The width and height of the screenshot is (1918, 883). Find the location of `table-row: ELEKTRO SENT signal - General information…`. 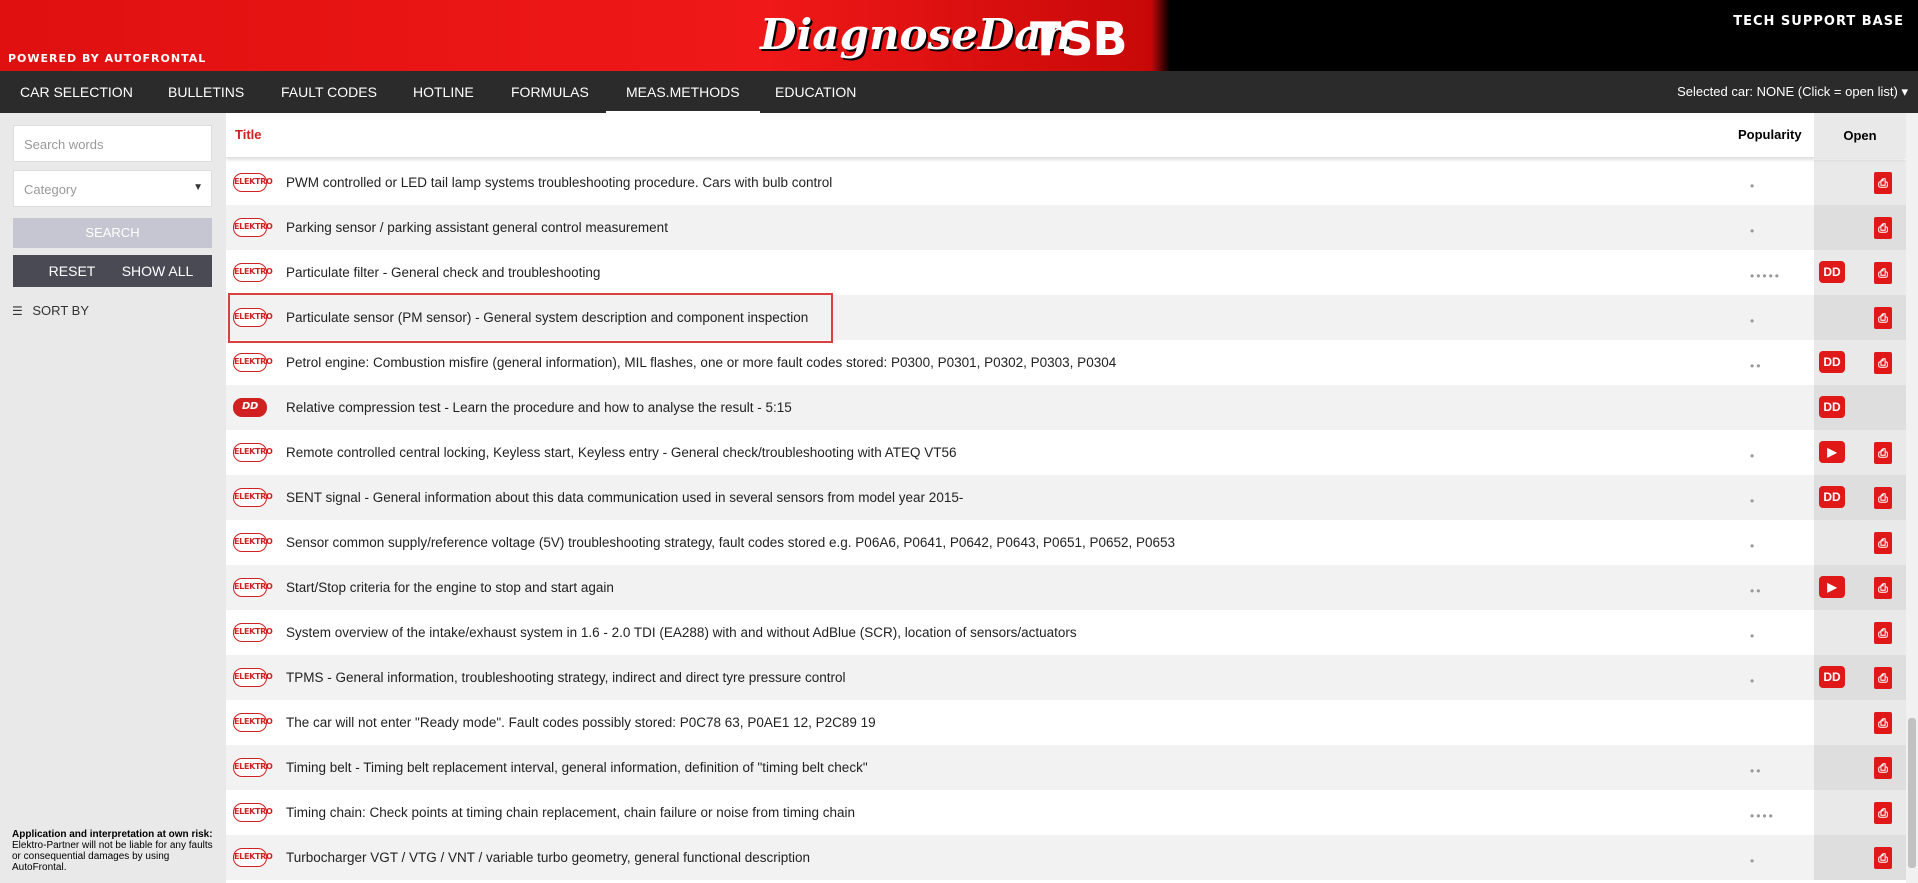

table-row: ELEKTRO SENT signal - General information… is located at coordinates (1066, 497).